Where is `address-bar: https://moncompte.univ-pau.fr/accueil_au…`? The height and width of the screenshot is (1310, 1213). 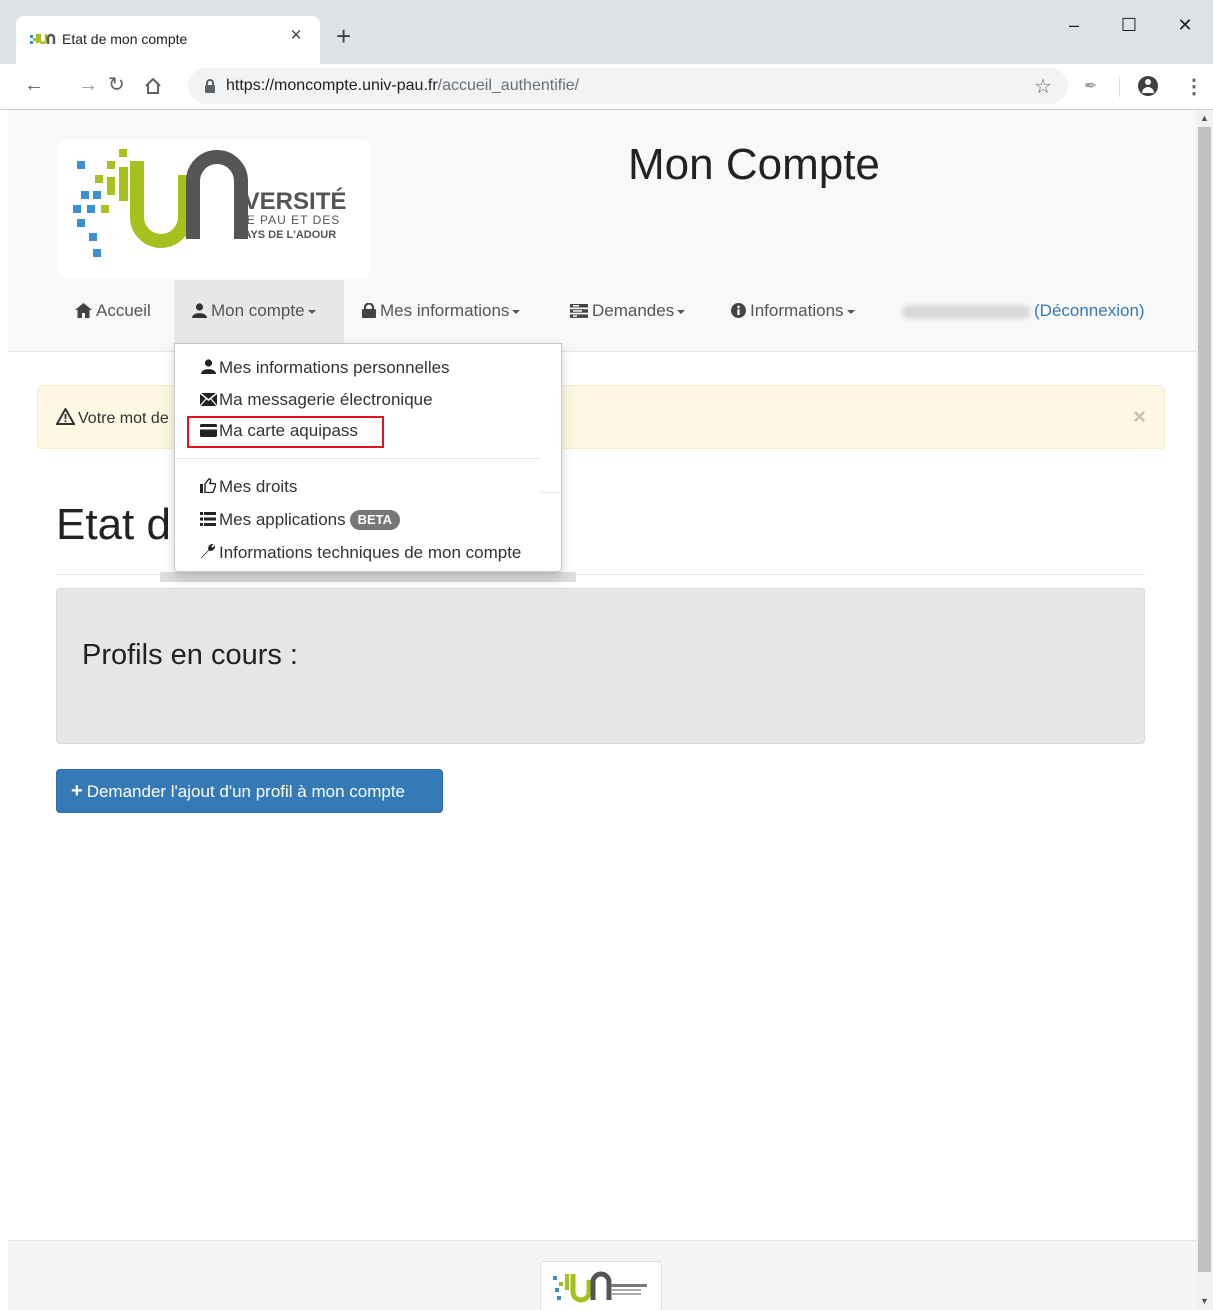 address-bar: https://moncompte.univ-pau.fr/accueil_au… is located at coordinates (628, 86).